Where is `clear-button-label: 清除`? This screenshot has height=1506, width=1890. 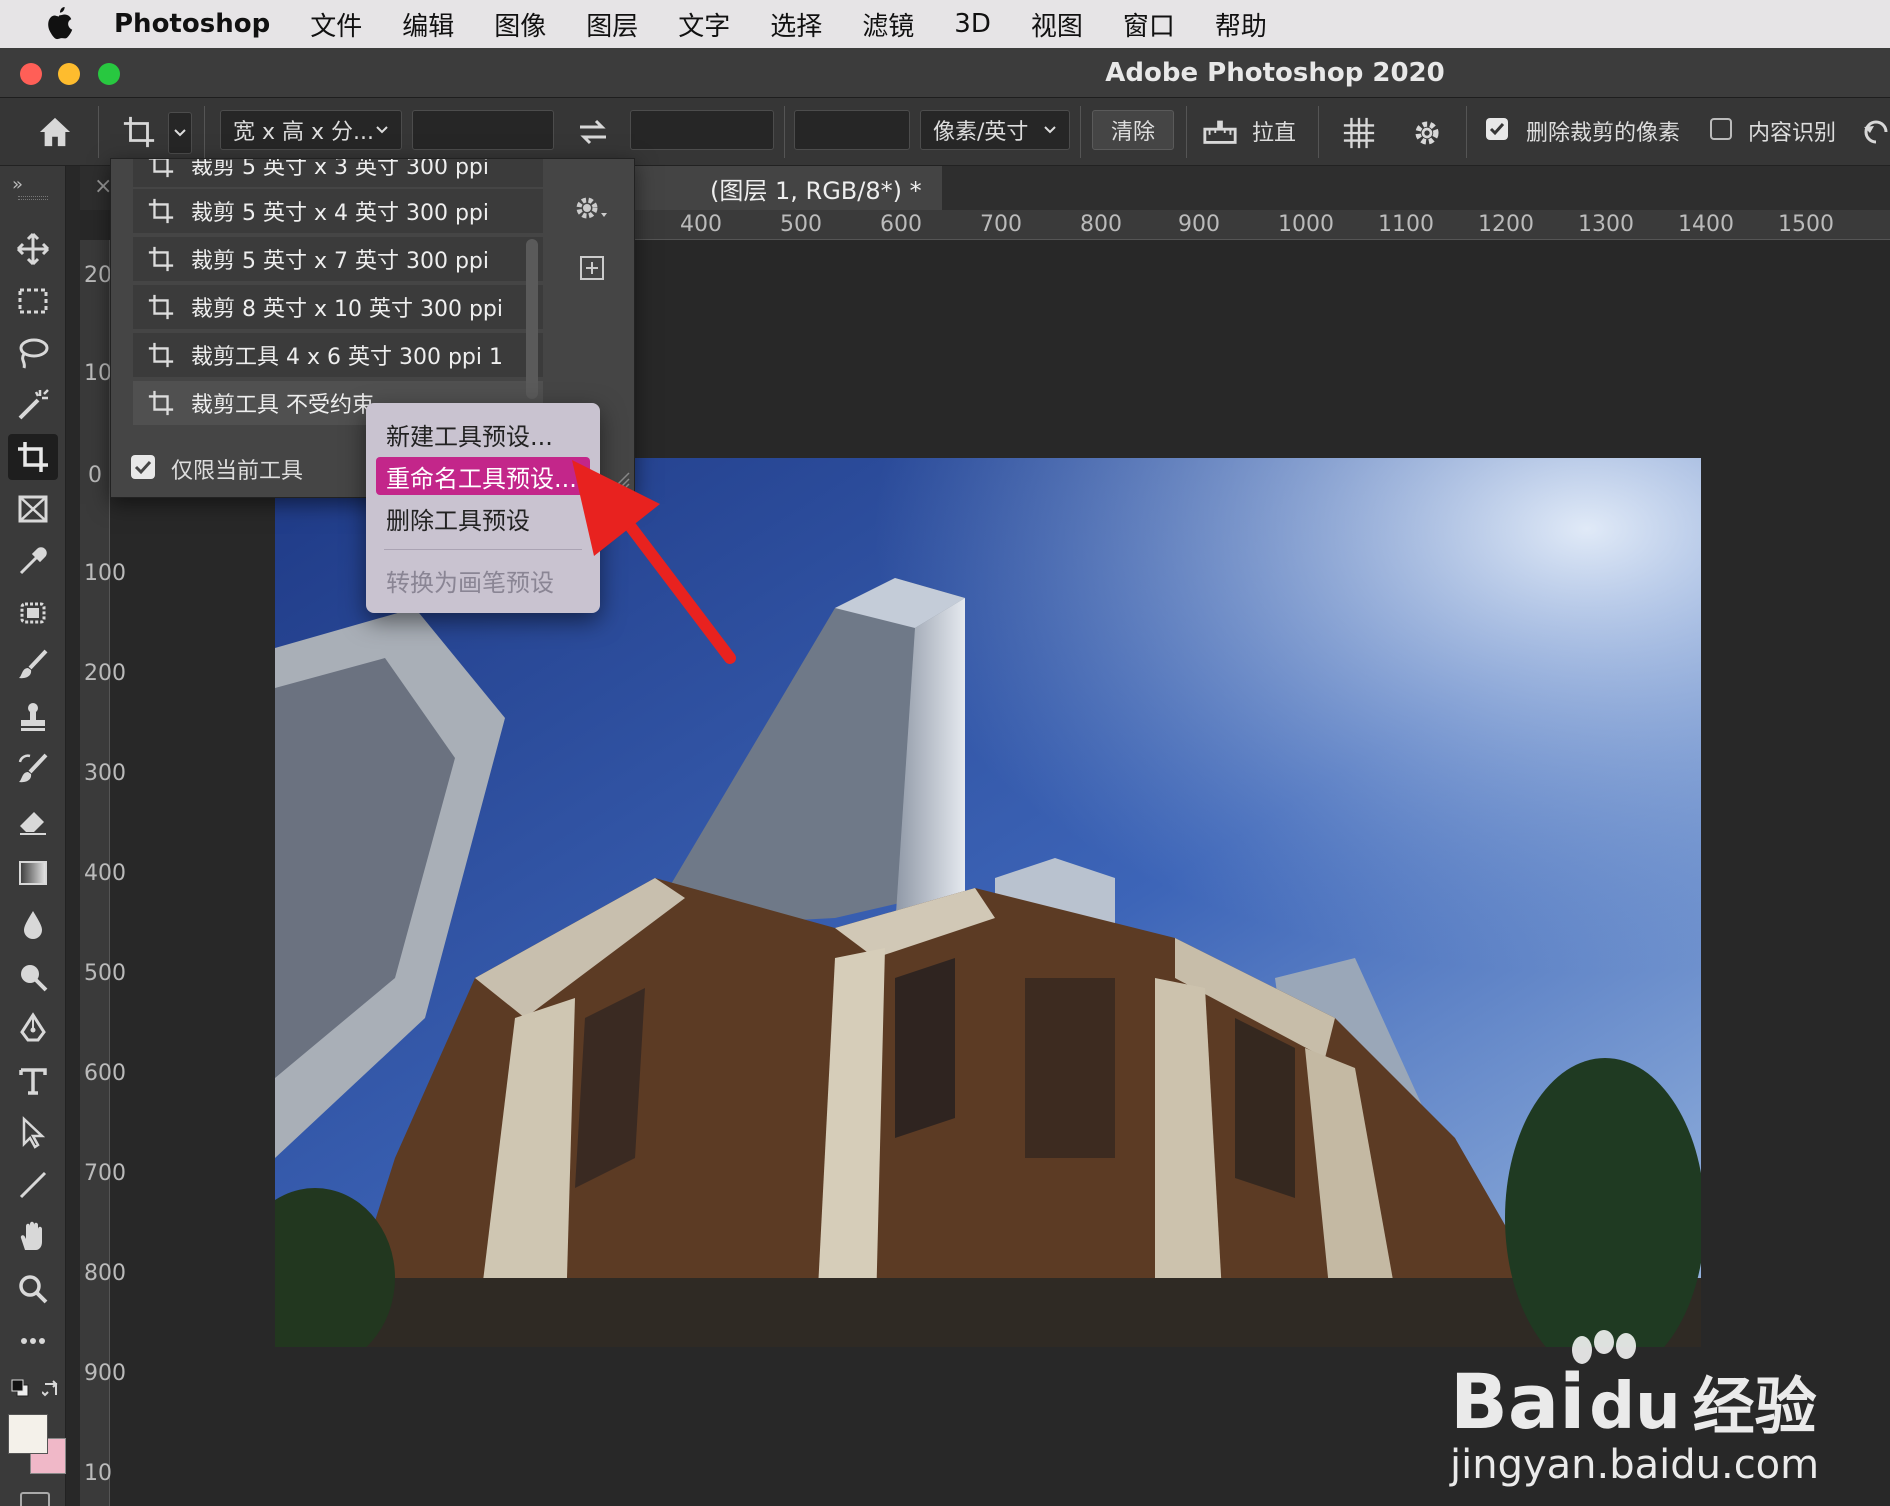 clear-button-label: 清除 is located at coordinates (1132, 132).